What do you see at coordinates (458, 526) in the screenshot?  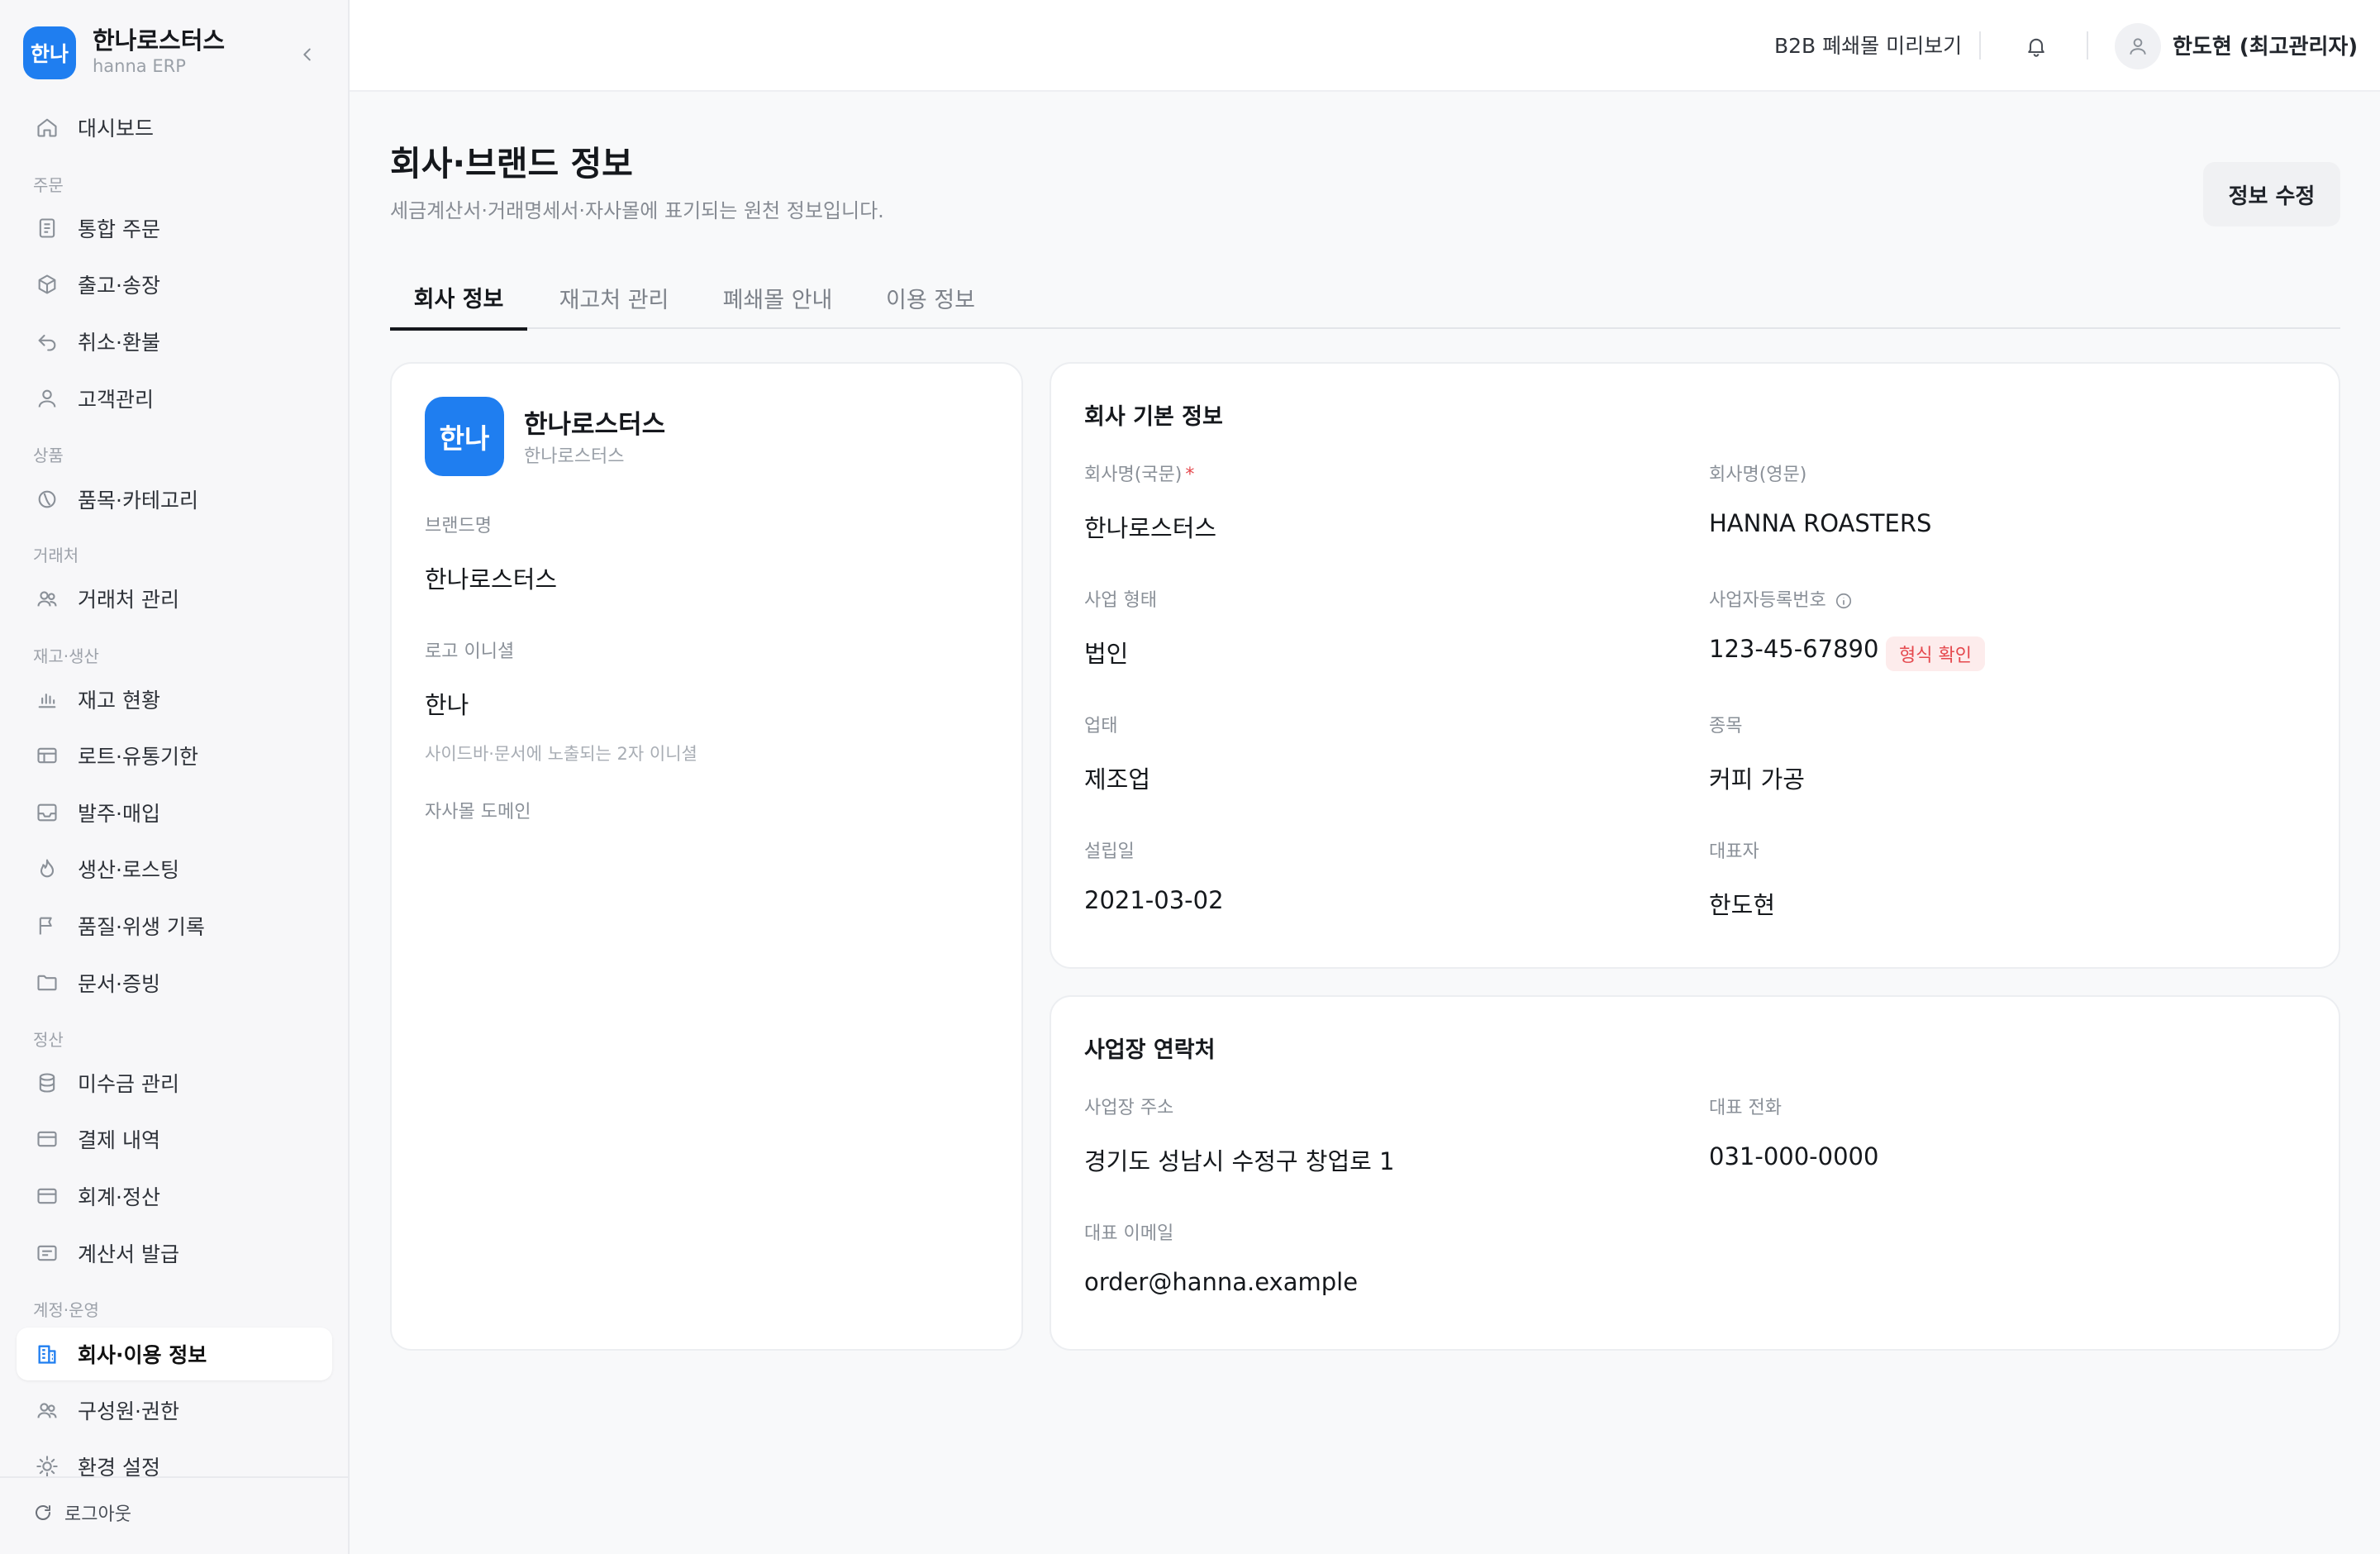 I see `brand-name-label: 브랜드명` at bounding box center [458, 526].